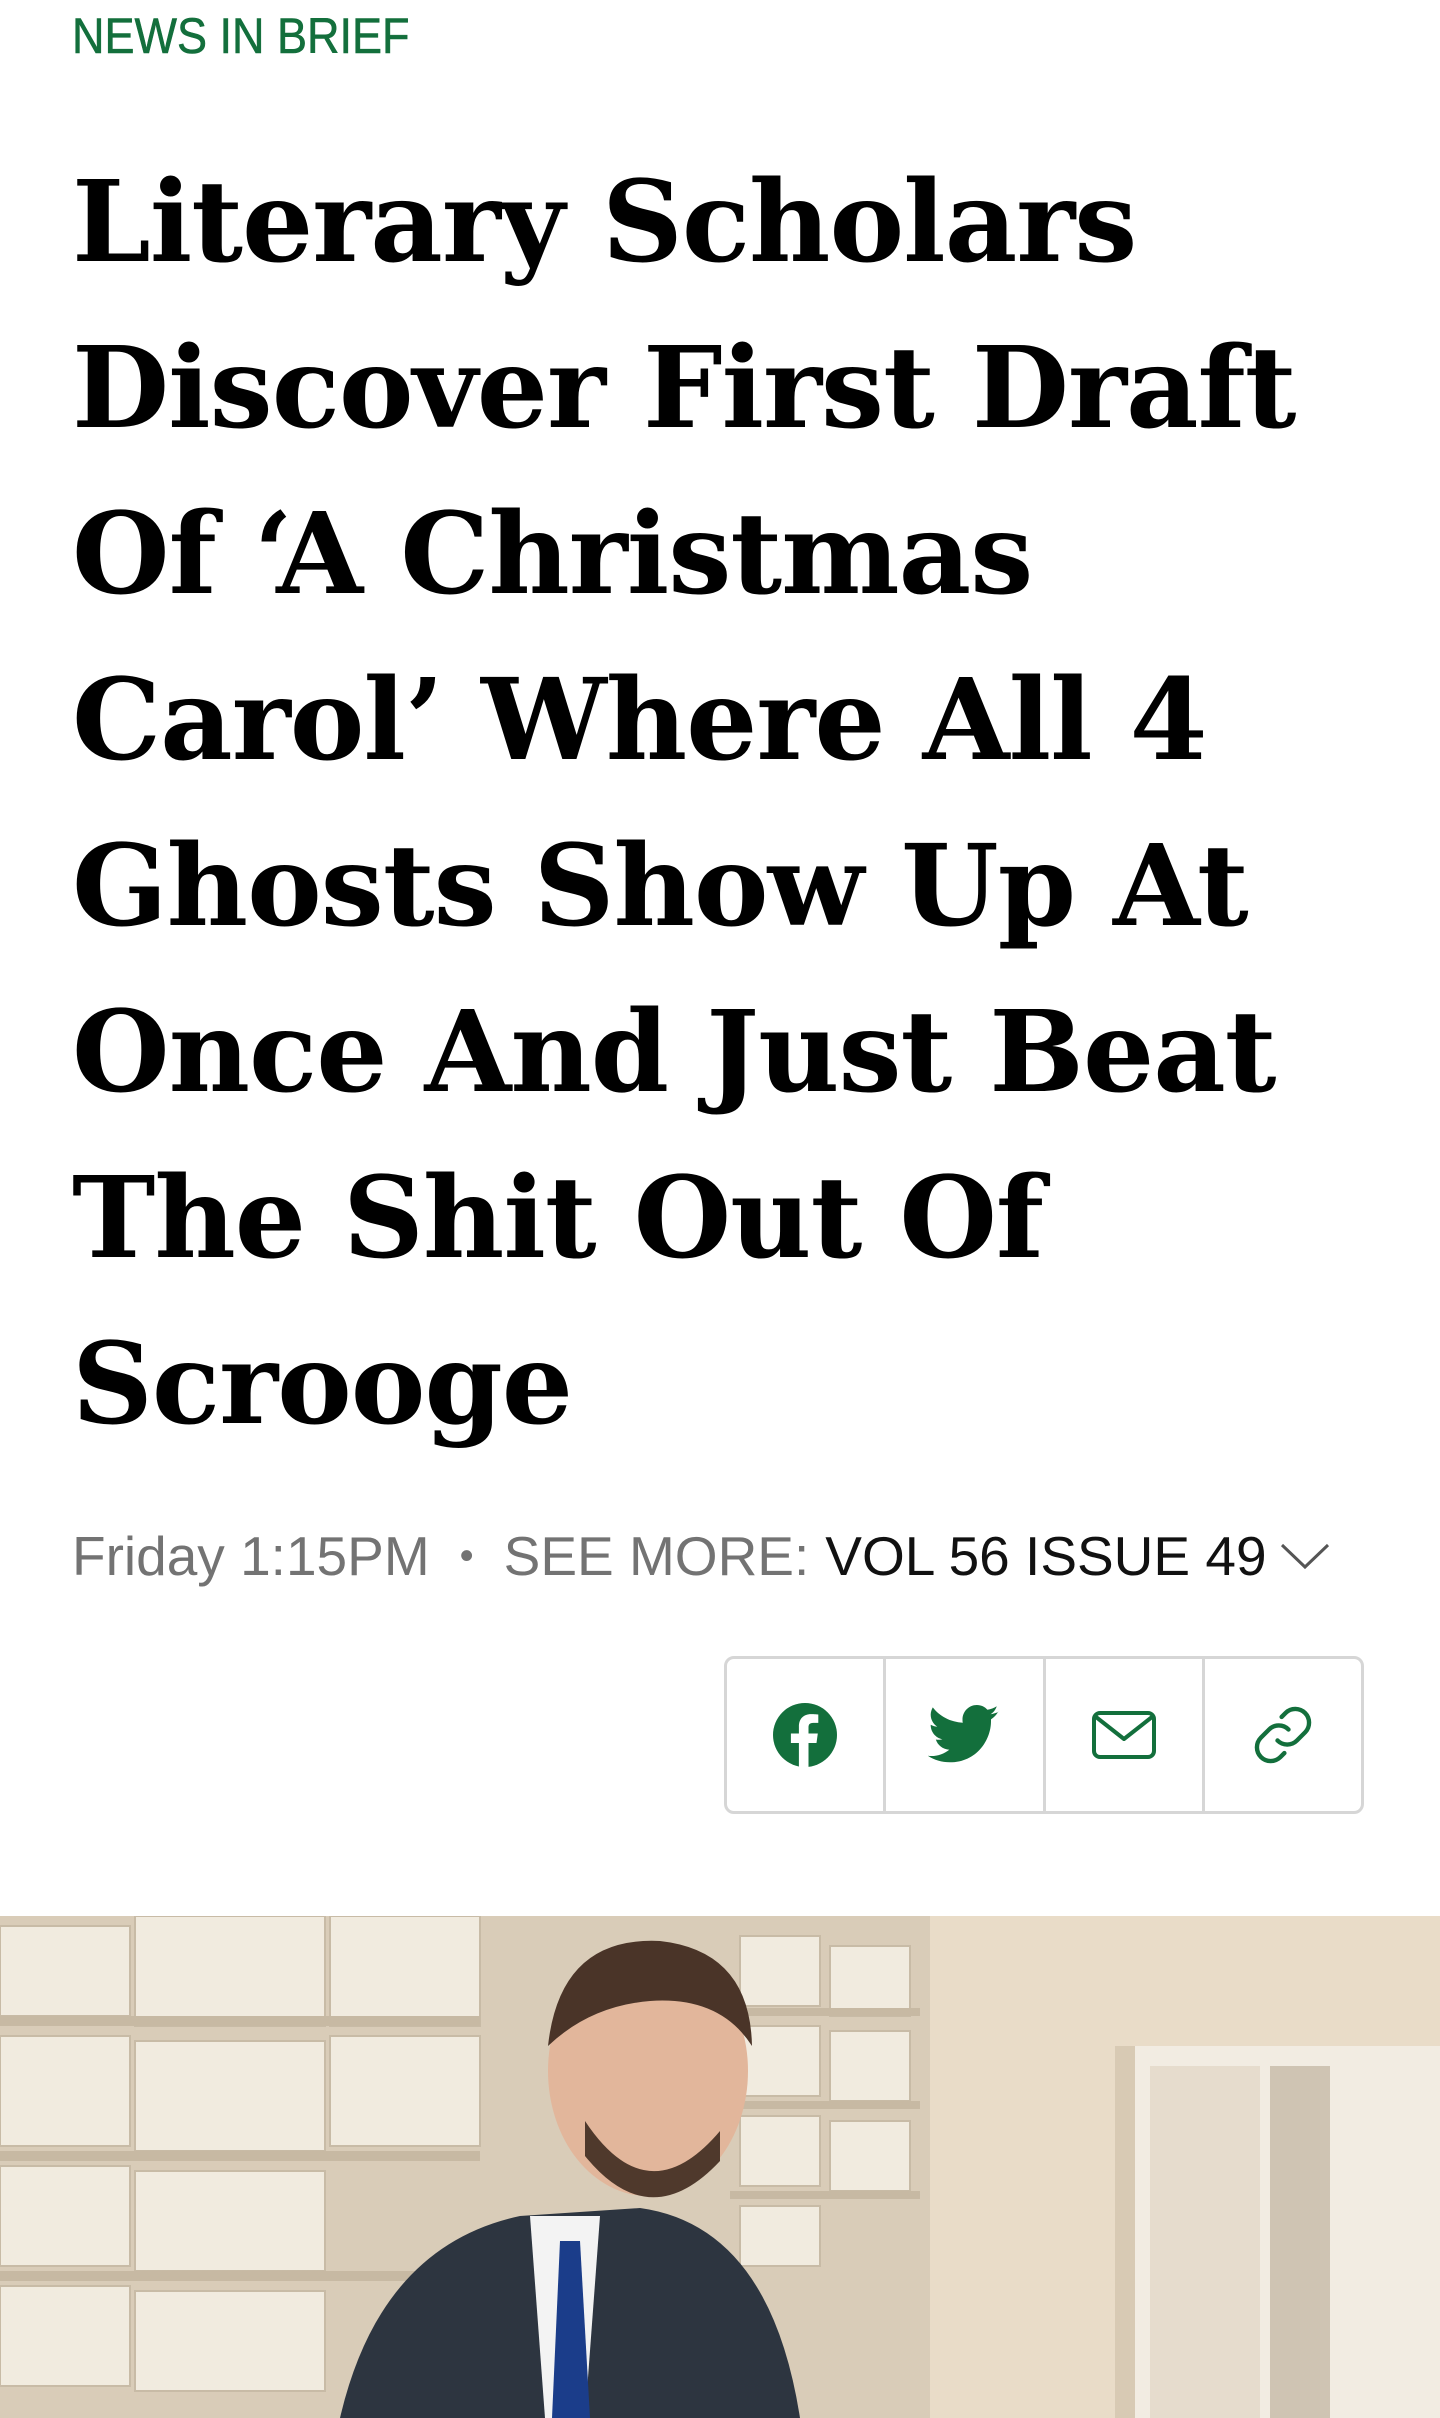  I want to click on email-icon, so click(1124, 1735).